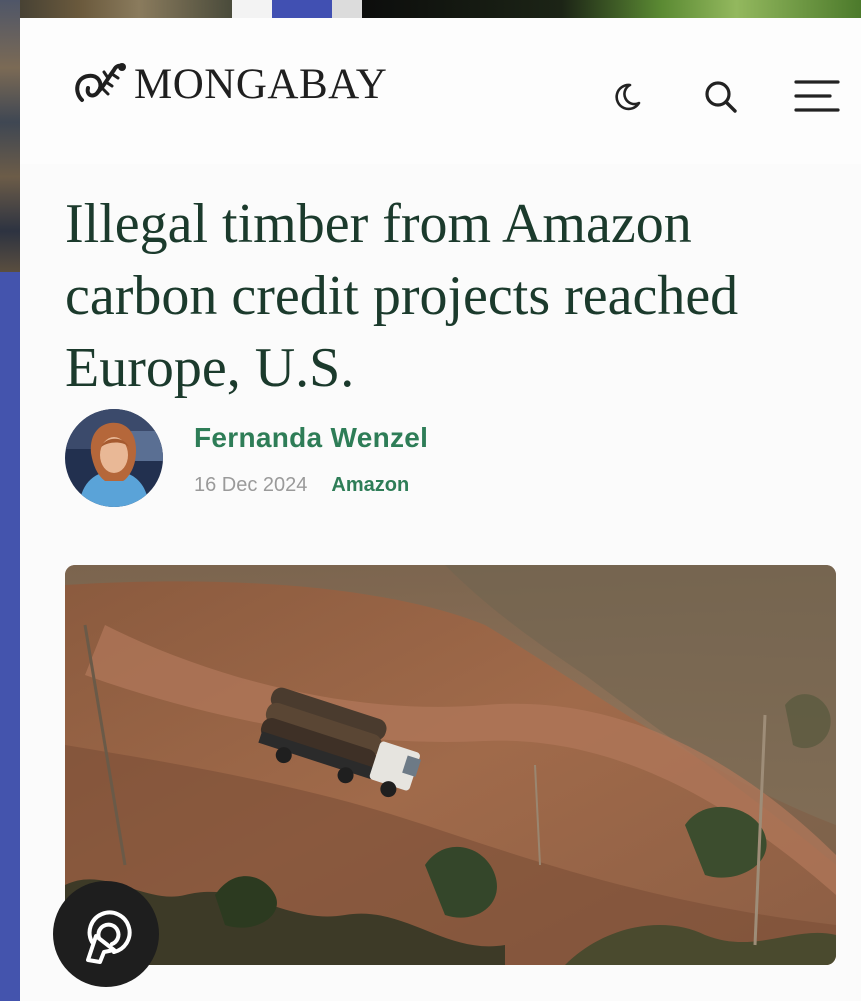  Describe the element at coordinates (100, 82) in the screenshot. I see `gecko-logo-icon` at that location.